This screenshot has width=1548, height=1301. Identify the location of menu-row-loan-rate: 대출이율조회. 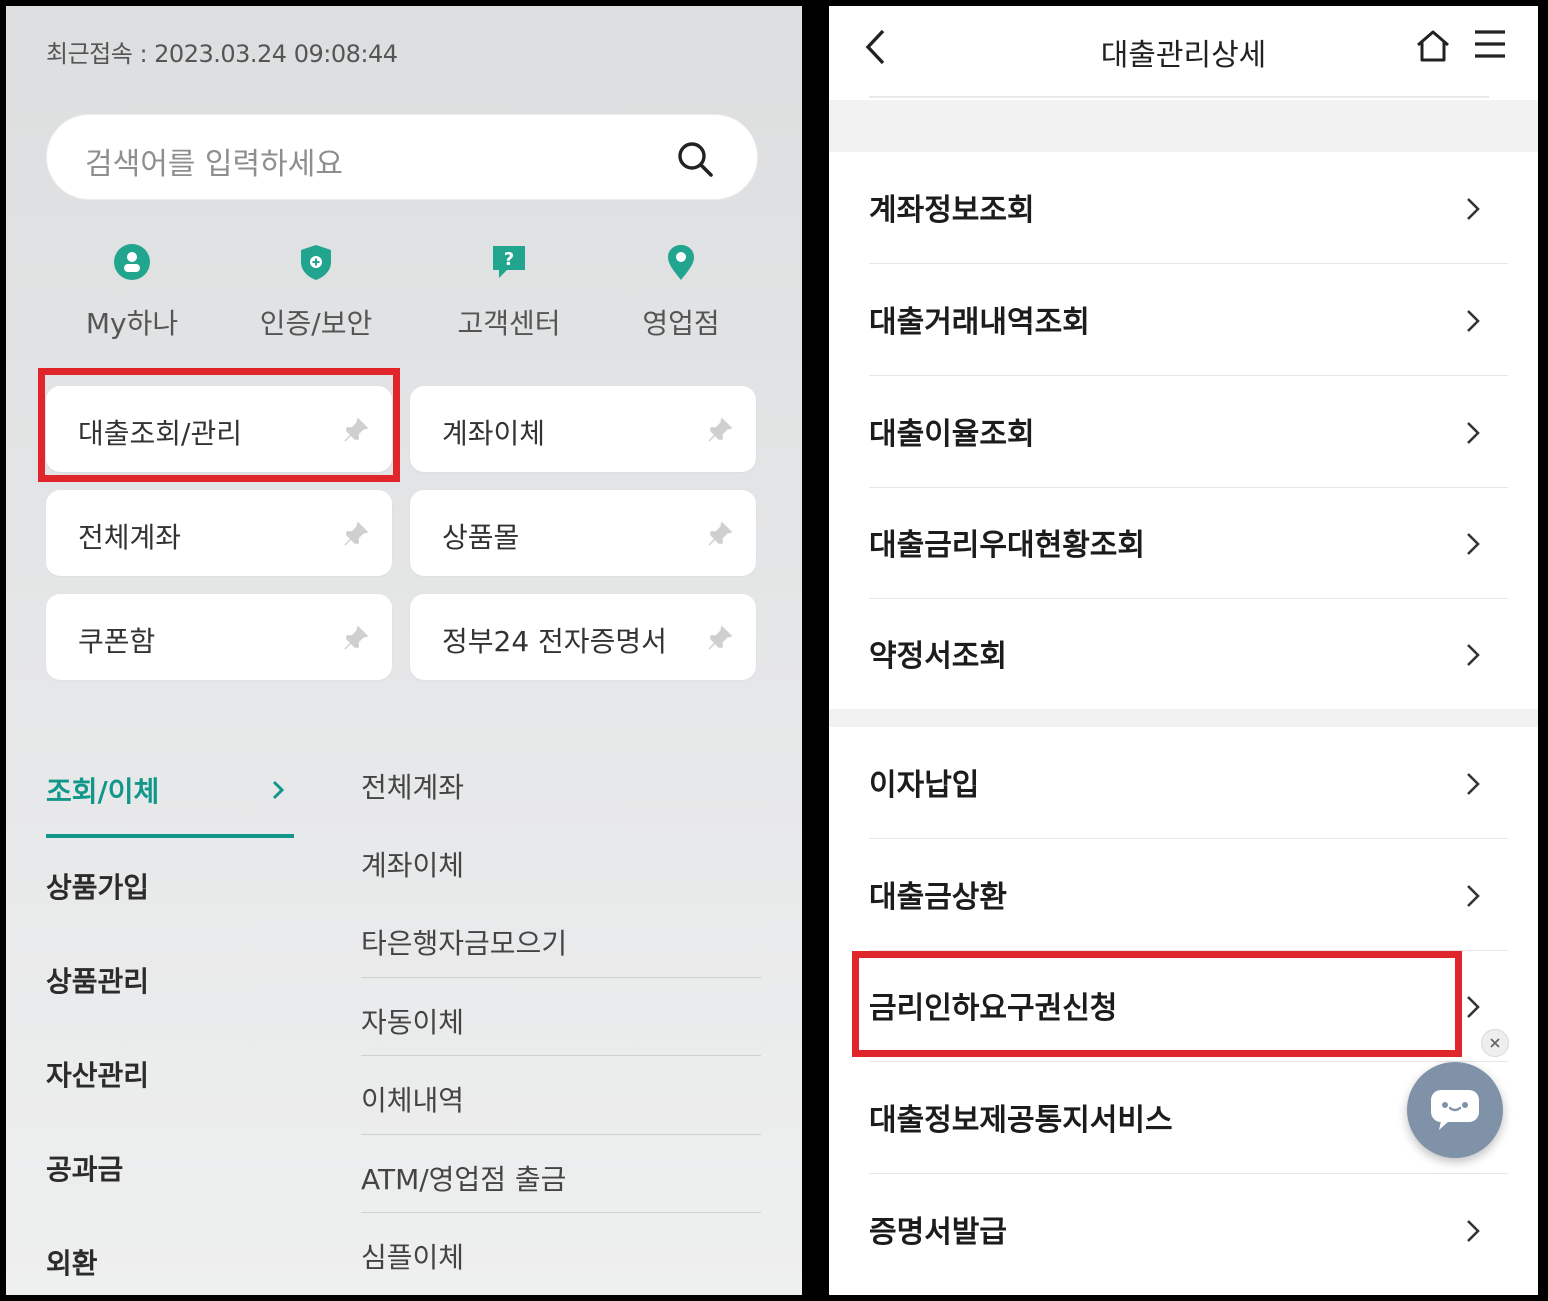
(1183, 432).